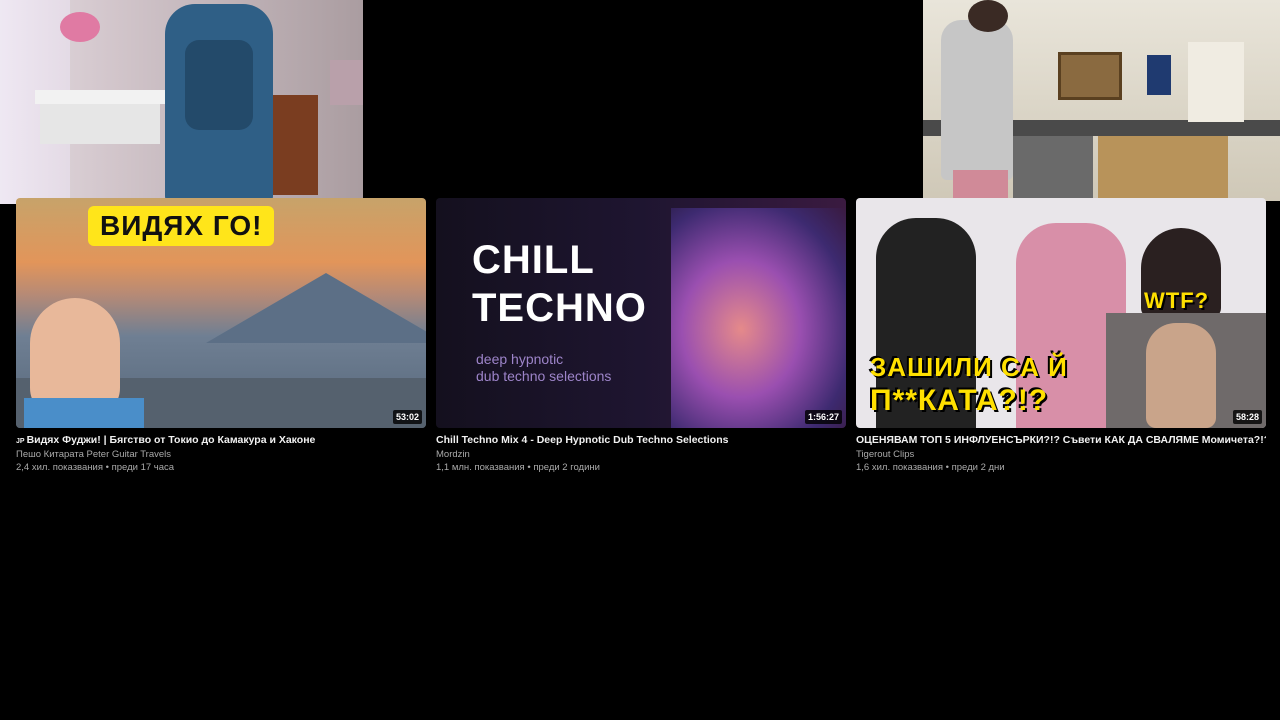 This screenshot has width=1280, height=720. What do you see at coordinates (219, 85) in the screenshot?
I see `chair-cushion` at bounding box center [219, 85].